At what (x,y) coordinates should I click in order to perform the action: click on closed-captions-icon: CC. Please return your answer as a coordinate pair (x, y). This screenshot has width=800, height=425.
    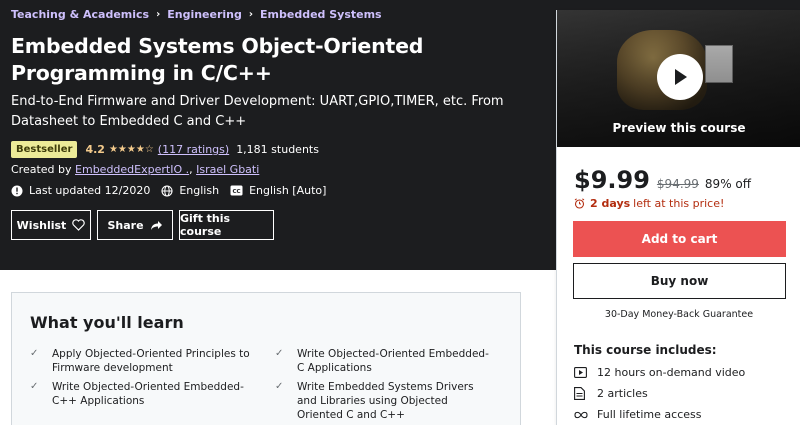
    Looking at the image, I should click on (236, 190).